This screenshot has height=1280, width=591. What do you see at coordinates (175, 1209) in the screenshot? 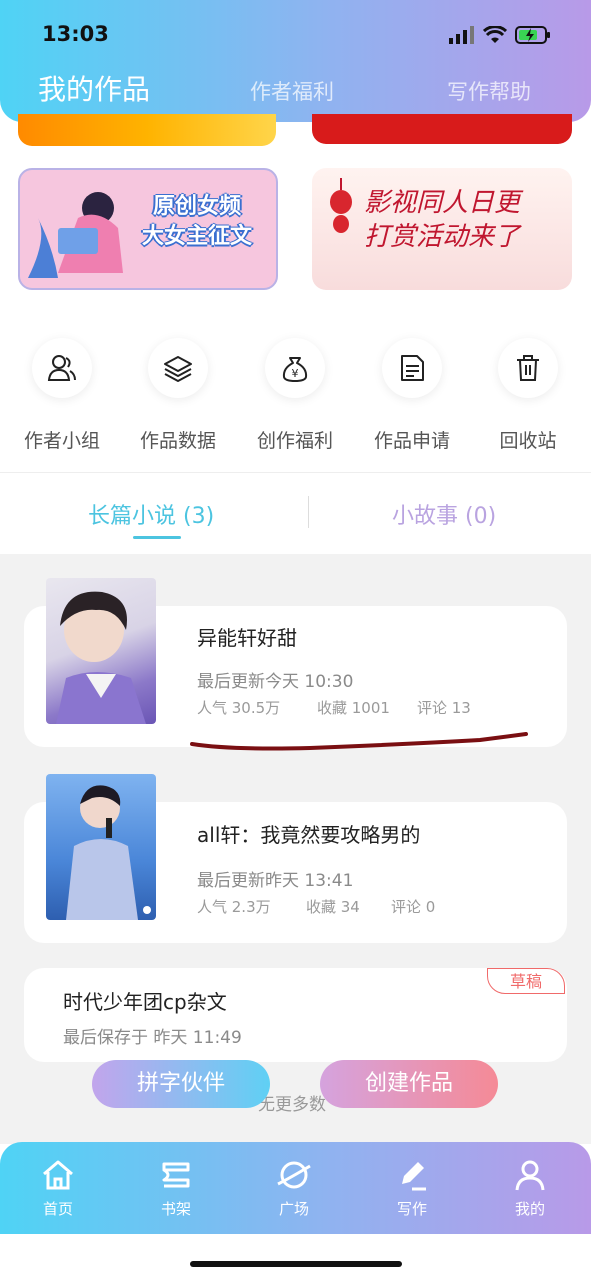
I see `nav-label: 书架` at bounding box center [175, 1209].